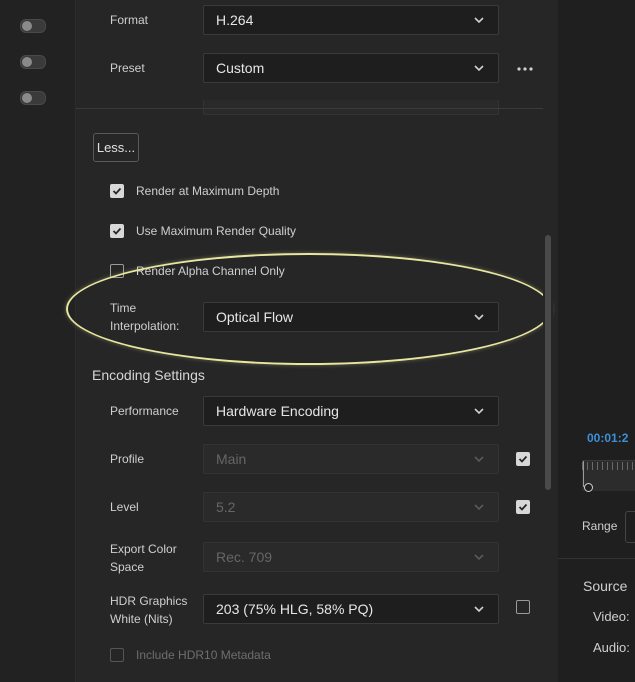 The image size is (635, 682). What do you see at coordinates (231, 459) in the screenshot?
I see `profile-value: Main` at bounding box center [231, 459].